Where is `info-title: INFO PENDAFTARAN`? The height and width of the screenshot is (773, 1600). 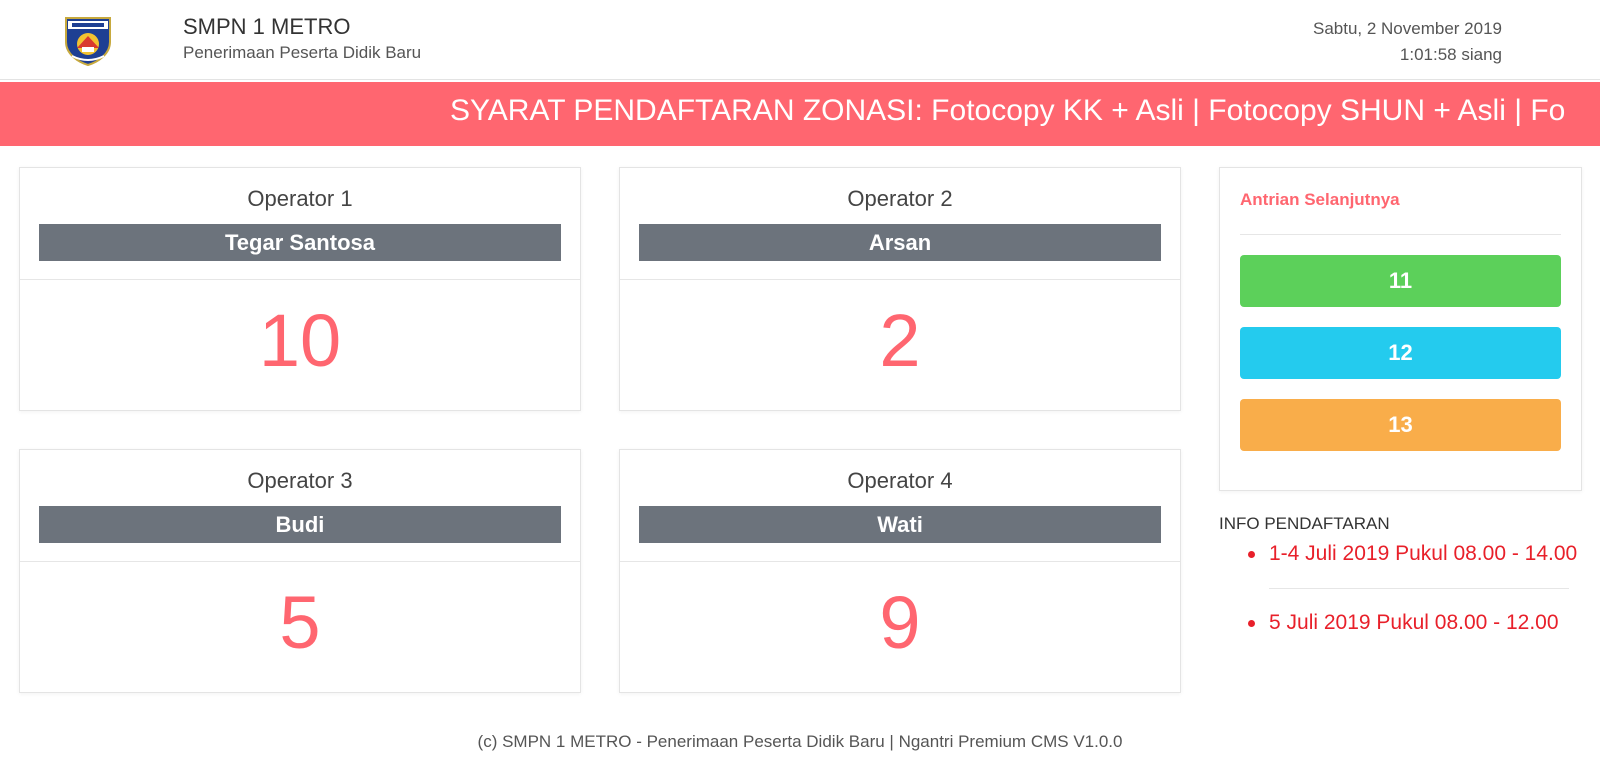
info-title: INFO PENDAFTARAN is located at coordinates (1304, 523).